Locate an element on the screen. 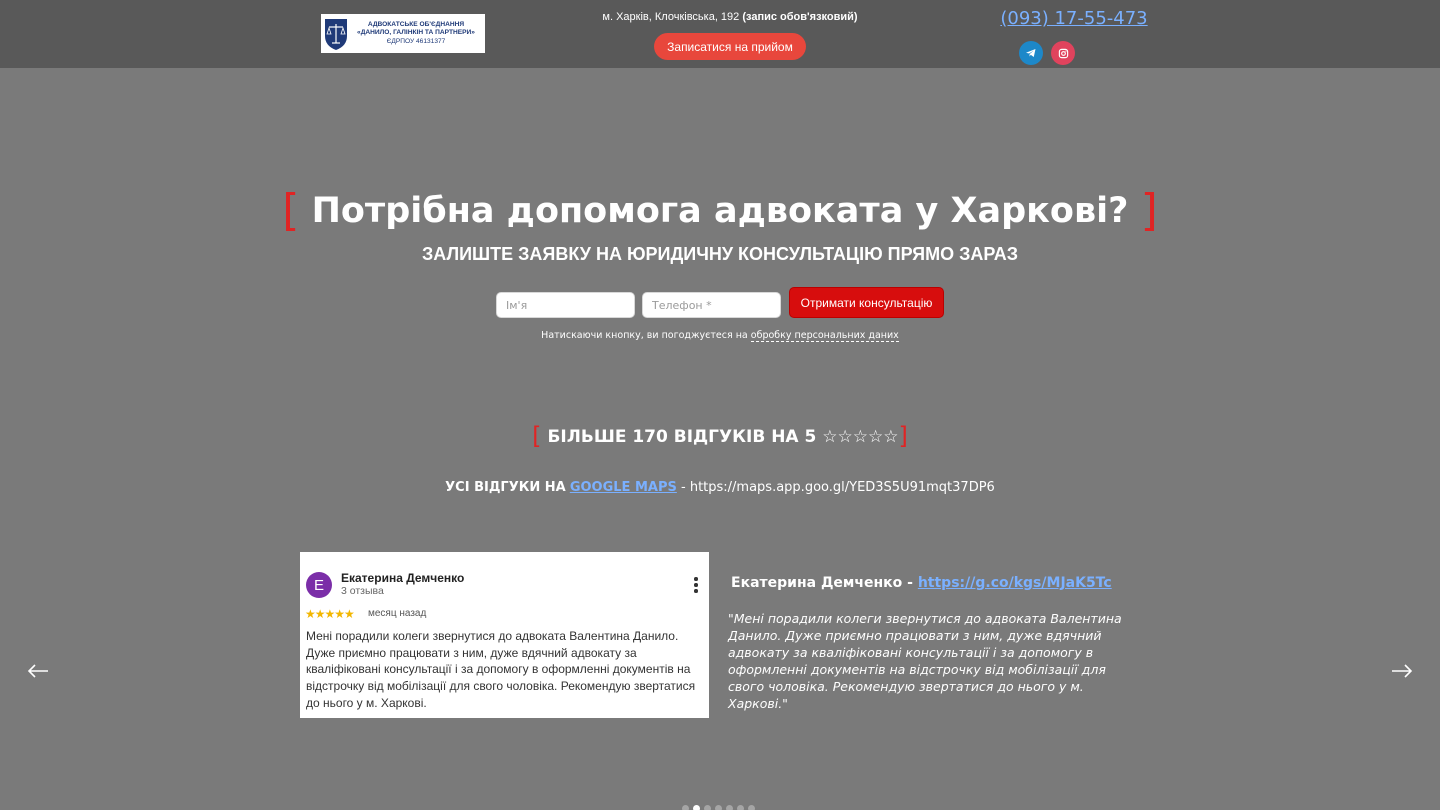 Image resolution: width=1440 pixels, height=810 pixels. review-date: месяц назад is located at coordinates (397, 613).